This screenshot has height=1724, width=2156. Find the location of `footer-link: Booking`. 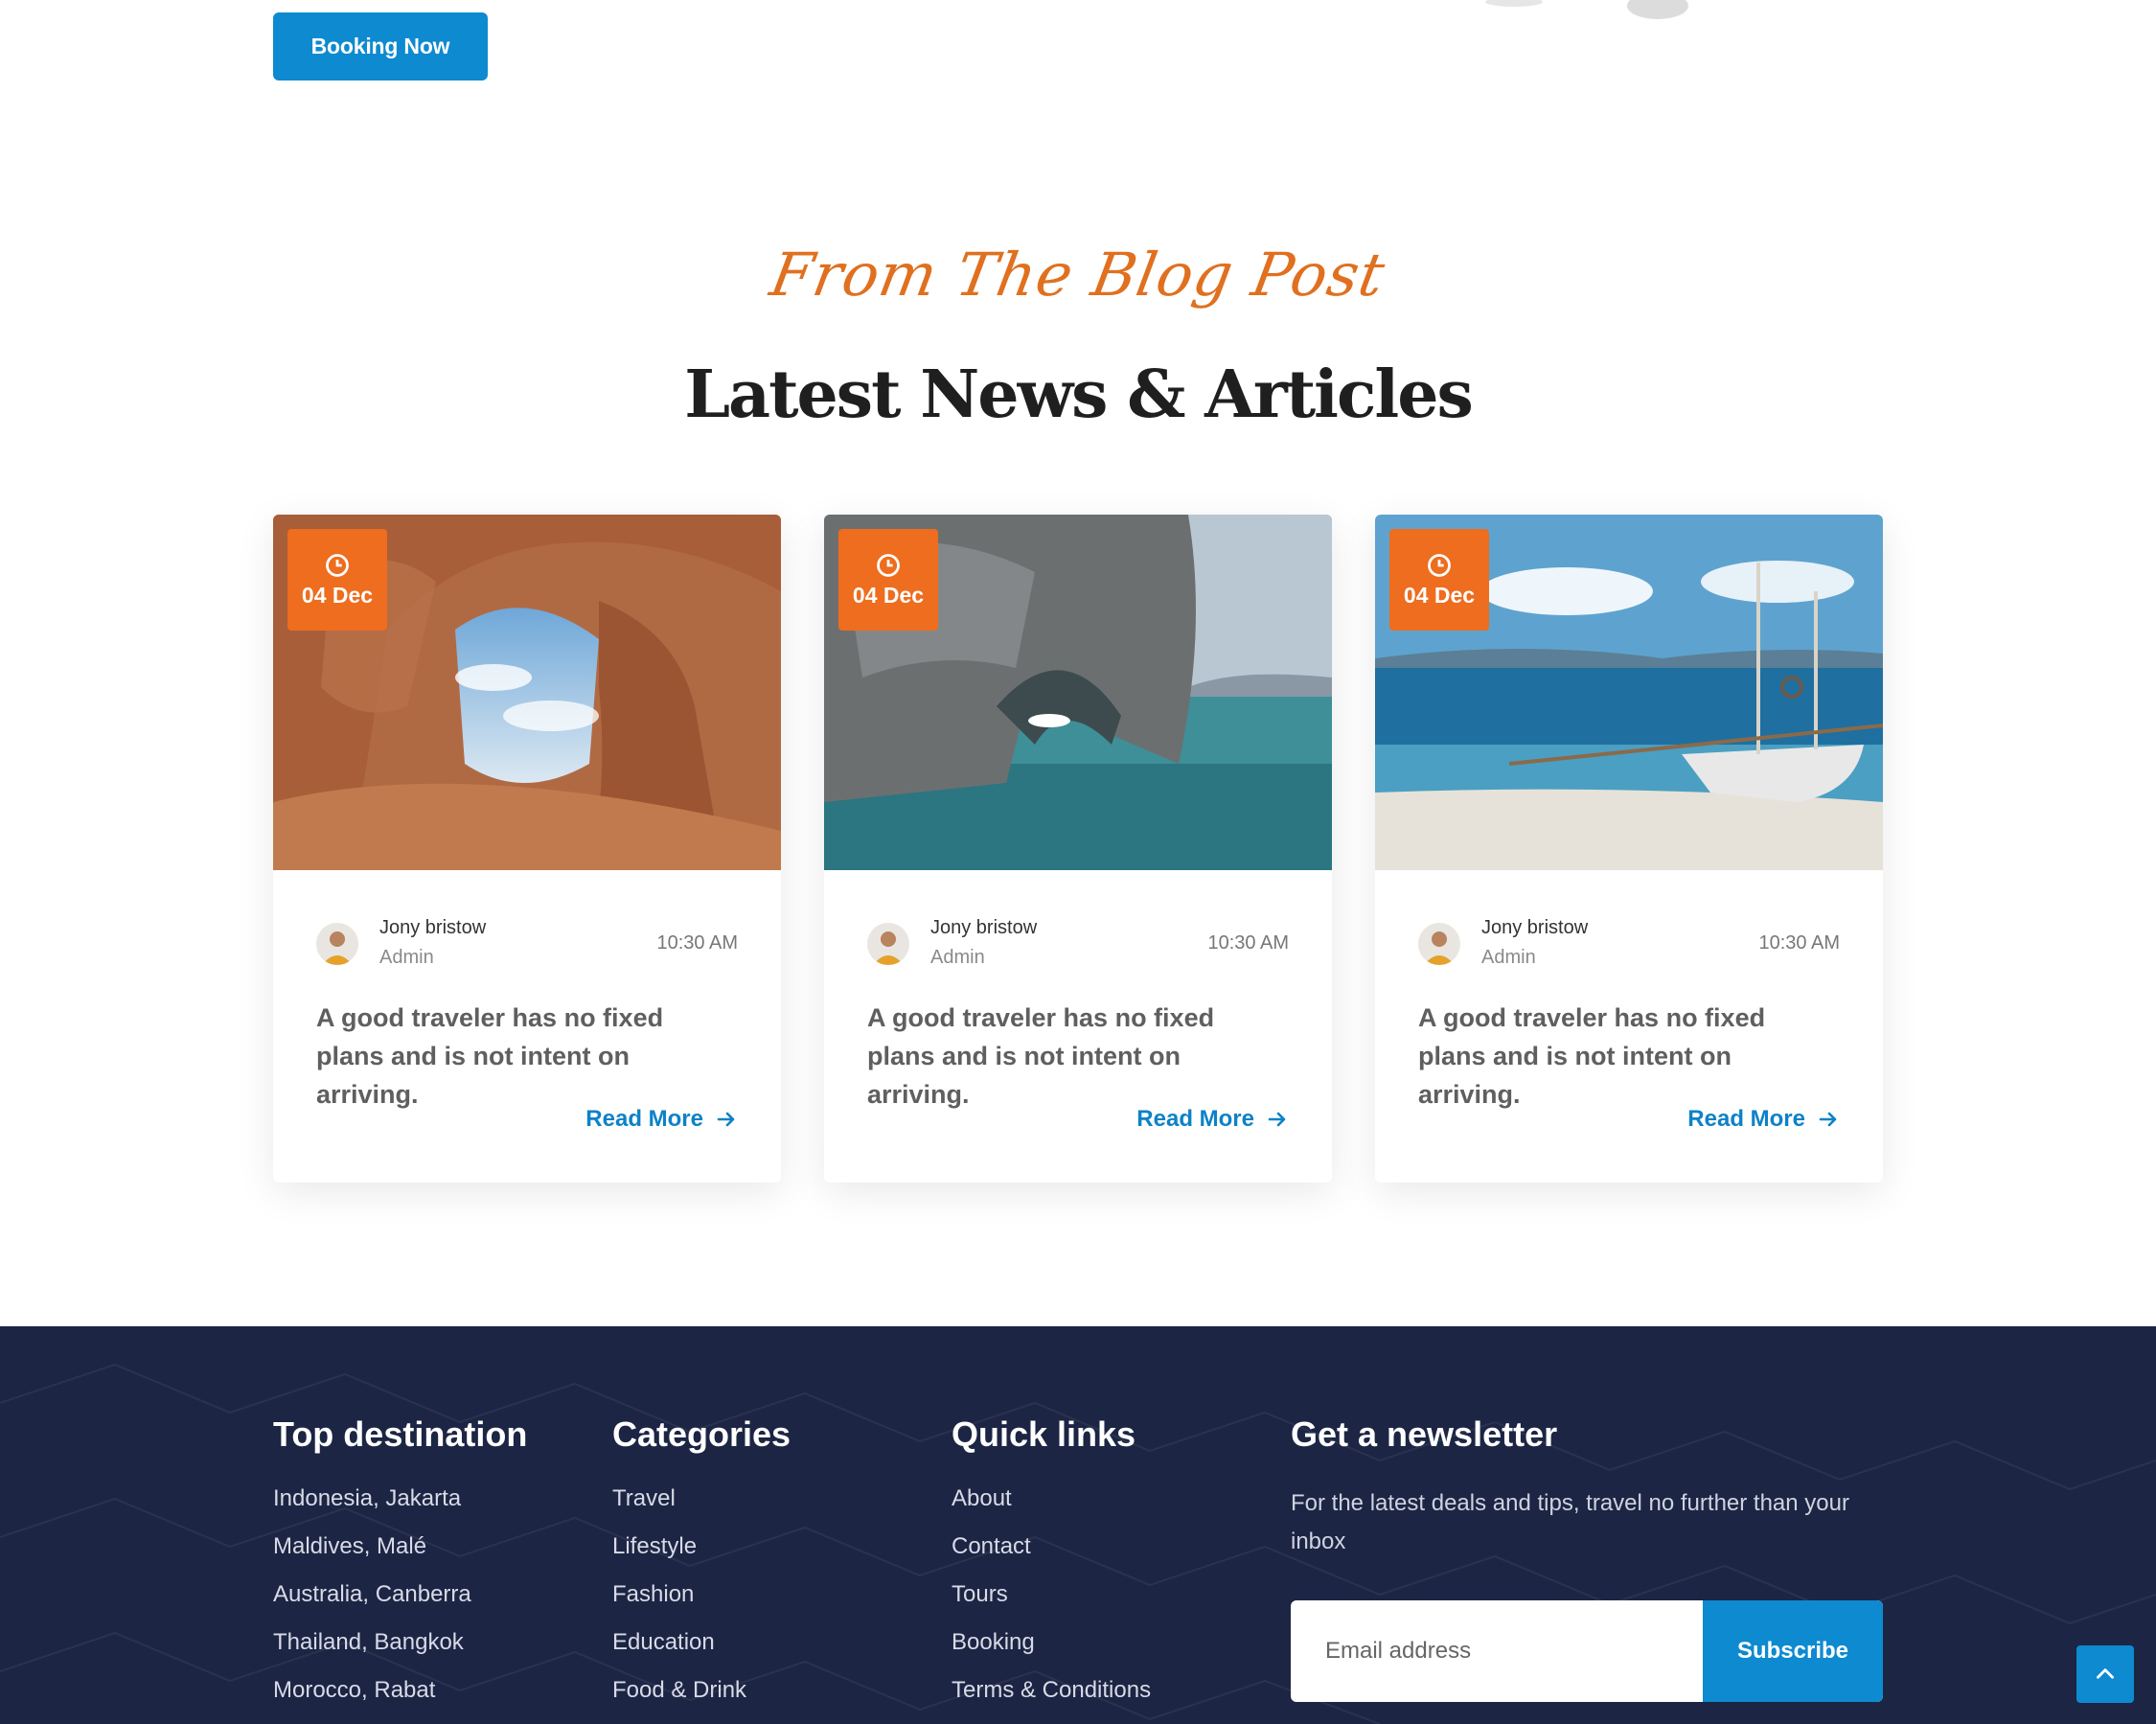

footer-link: Booking is located at coordinates (1051, 1652).